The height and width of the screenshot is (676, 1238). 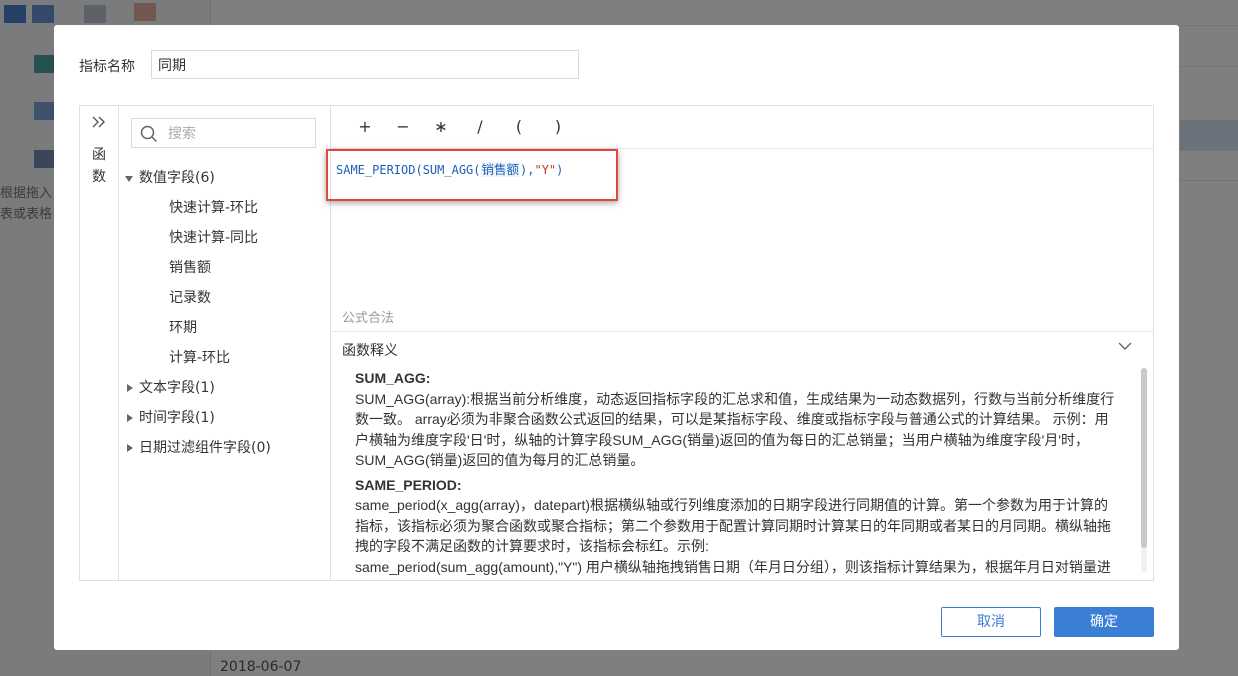 What do you see at coordinates (107, 67) in the screenshot?
I see `metric-name-label: 指标名称` at bounding box center [107, 67].